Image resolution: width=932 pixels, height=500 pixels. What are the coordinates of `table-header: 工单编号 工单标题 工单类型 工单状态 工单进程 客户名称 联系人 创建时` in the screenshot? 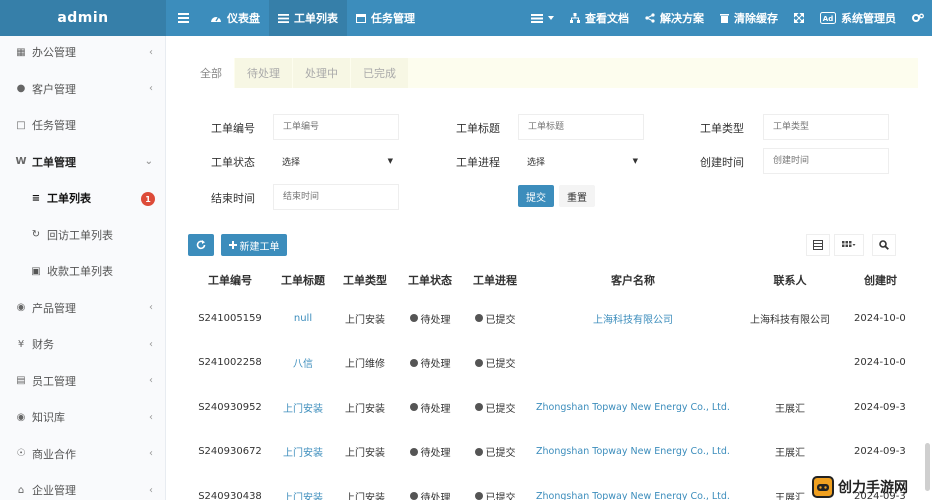 It's located at (560, 280).